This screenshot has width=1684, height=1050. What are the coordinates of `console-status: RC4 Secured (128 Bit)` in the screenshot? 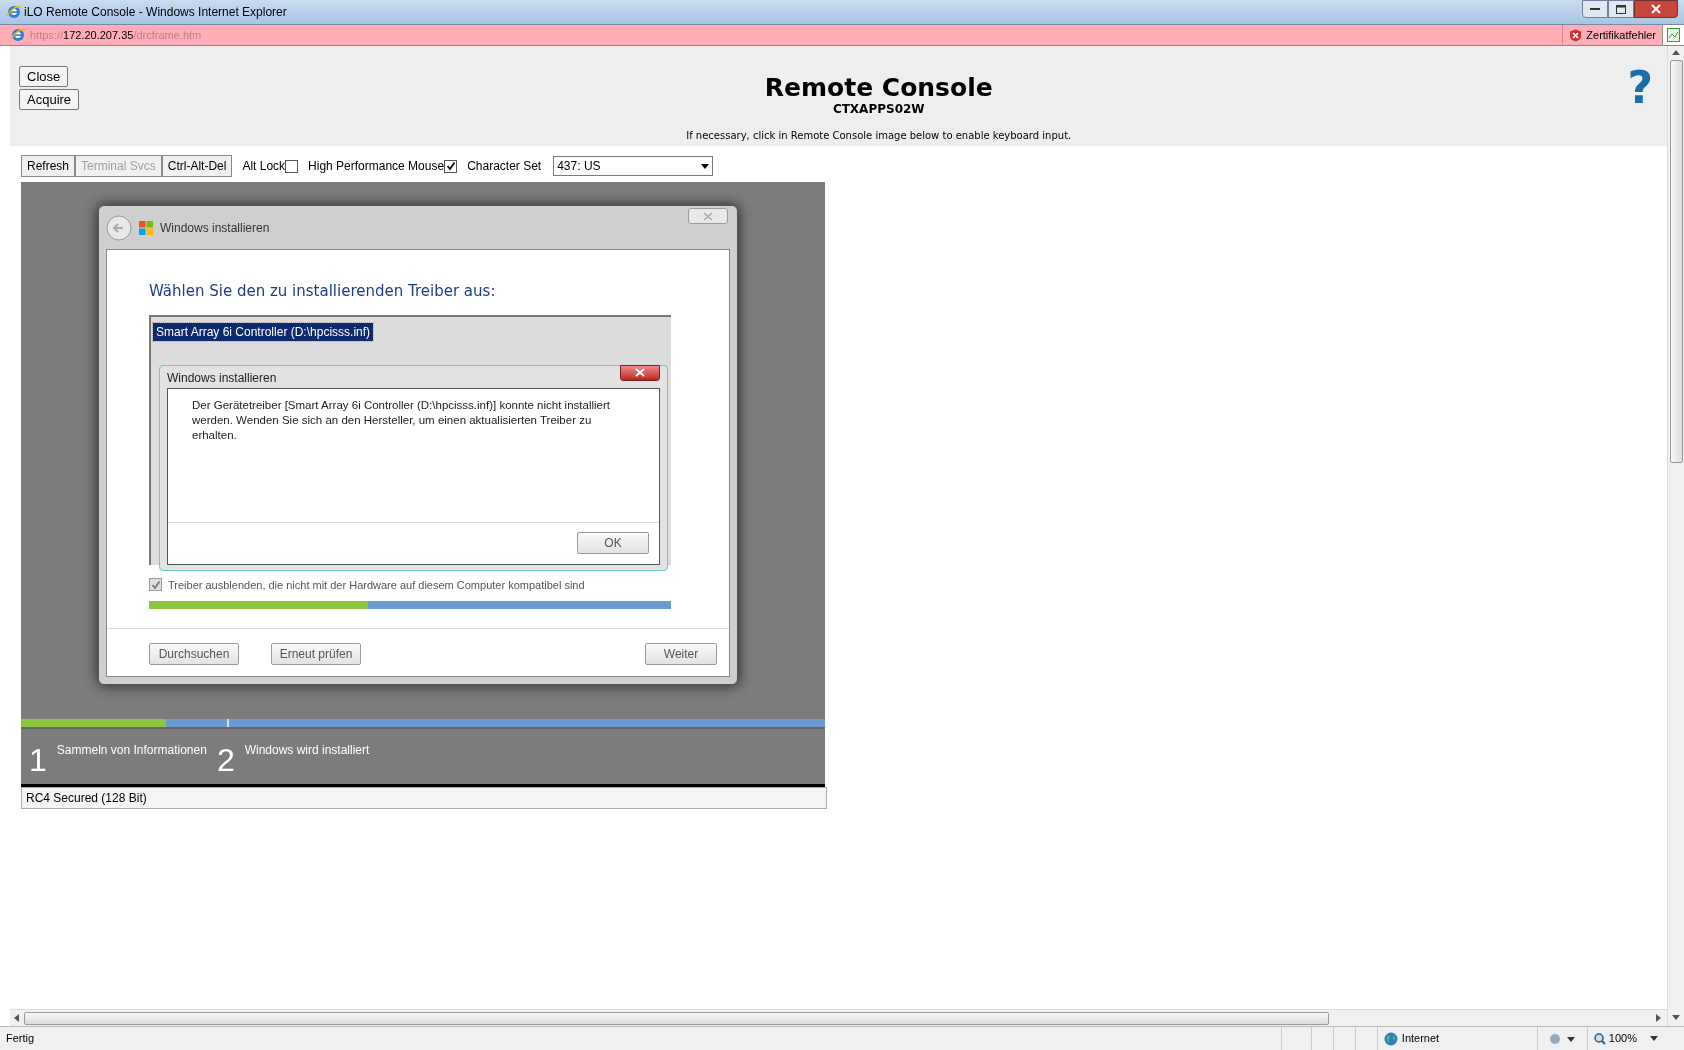 It's located at (86, 798).